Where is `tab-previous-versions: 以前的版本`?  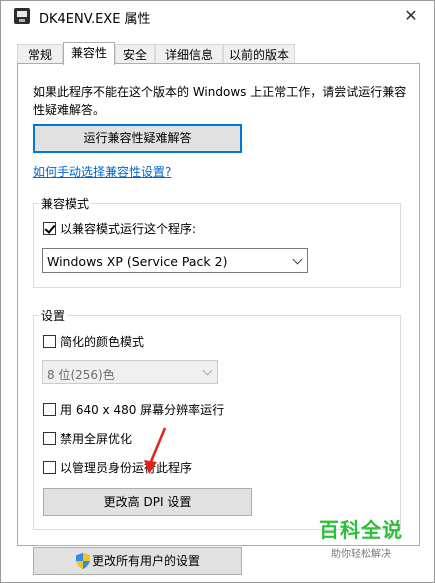 tab-previous-versions: 以前的版本 is located at coordinates (259, 54).